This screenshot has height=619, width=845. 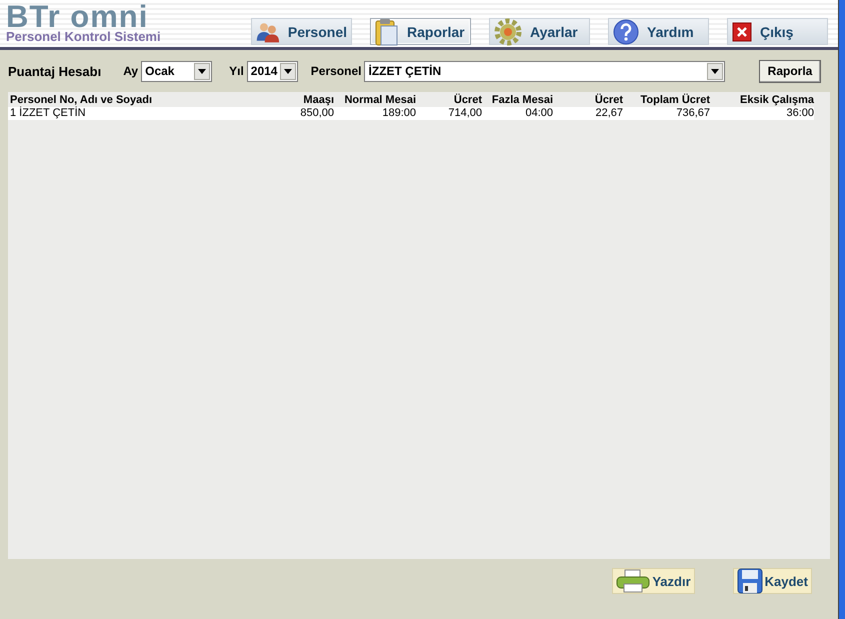 I want to click on table-cell-text: 714,00, so click(x=464, y=113).